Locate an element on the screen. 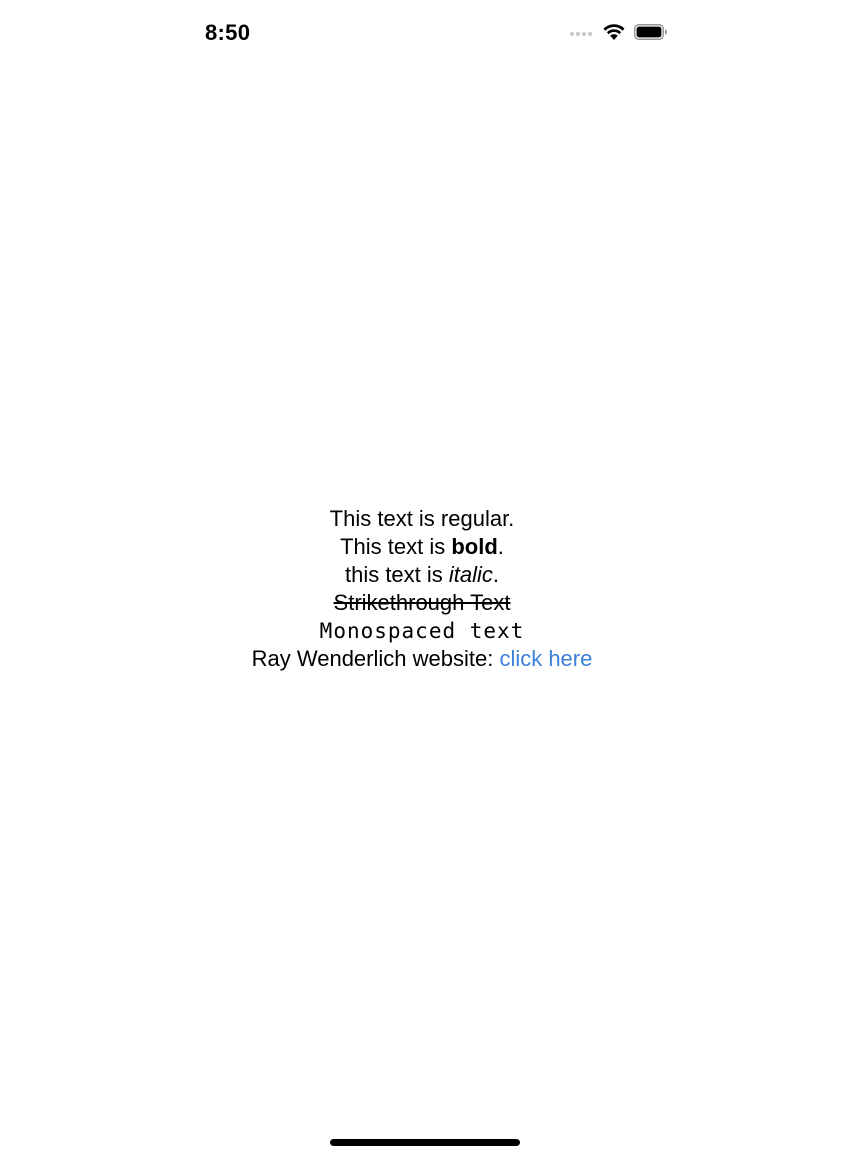  link-line-prefix: Ray Wenderlich website: is located at coordinates (375, 658).